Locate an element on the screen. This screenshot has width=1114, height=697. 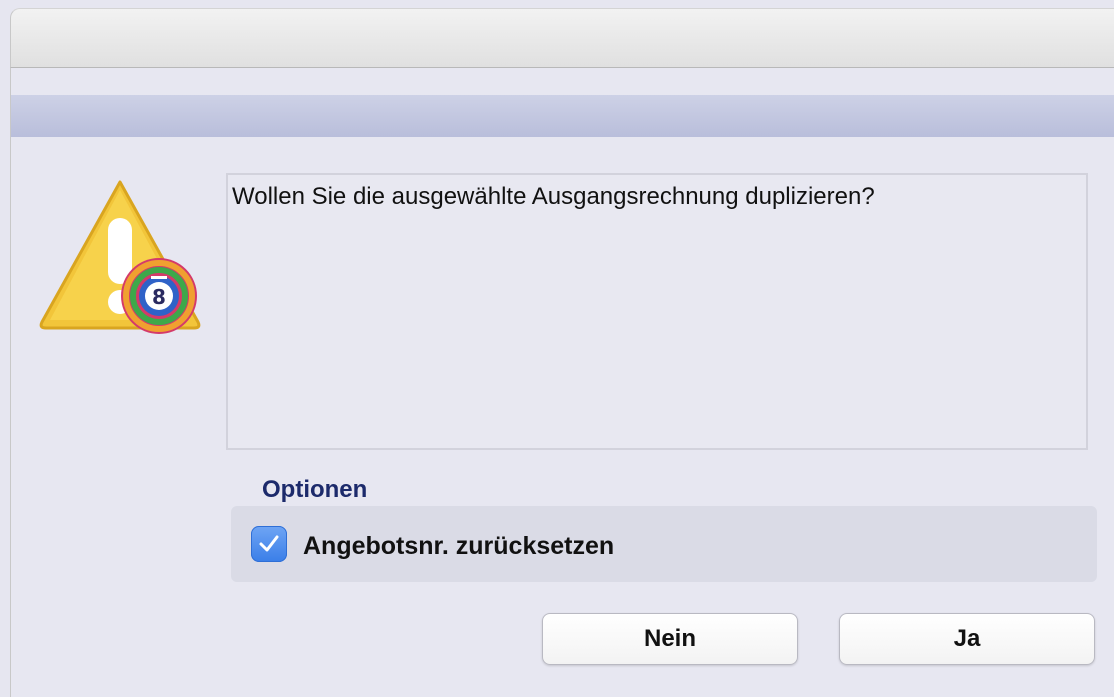
yes-button: Ja is located at coordinates (967, 639).